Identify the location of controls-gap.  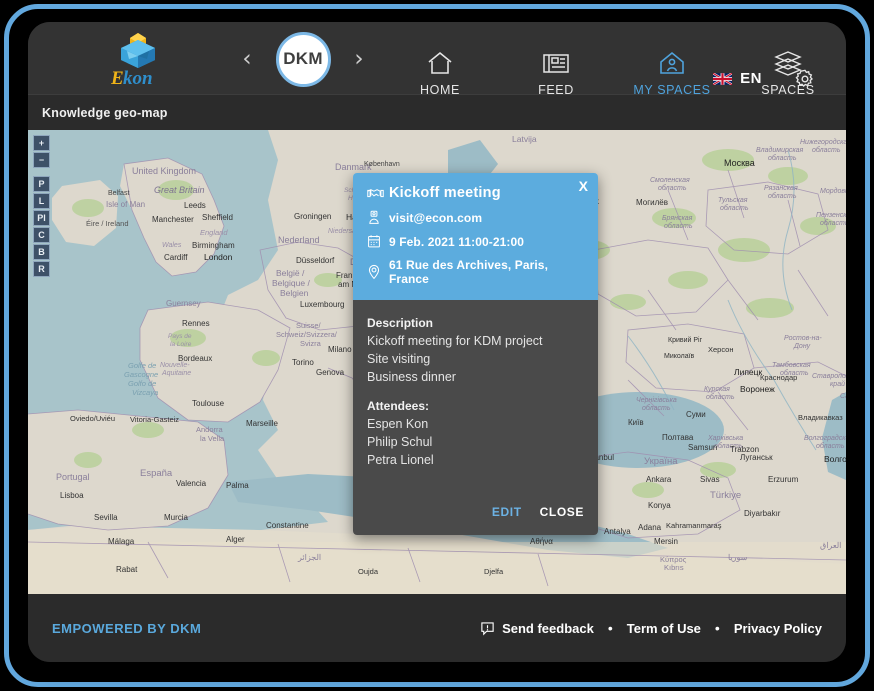
(41, 172).